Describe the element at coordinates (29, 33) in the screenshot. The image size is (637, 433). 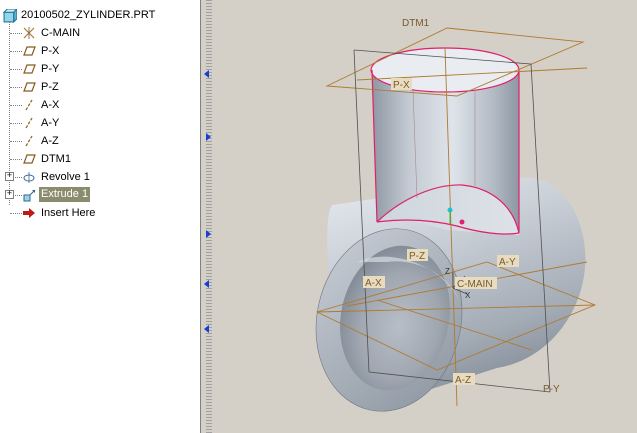
I see `csys-icon` at that location.